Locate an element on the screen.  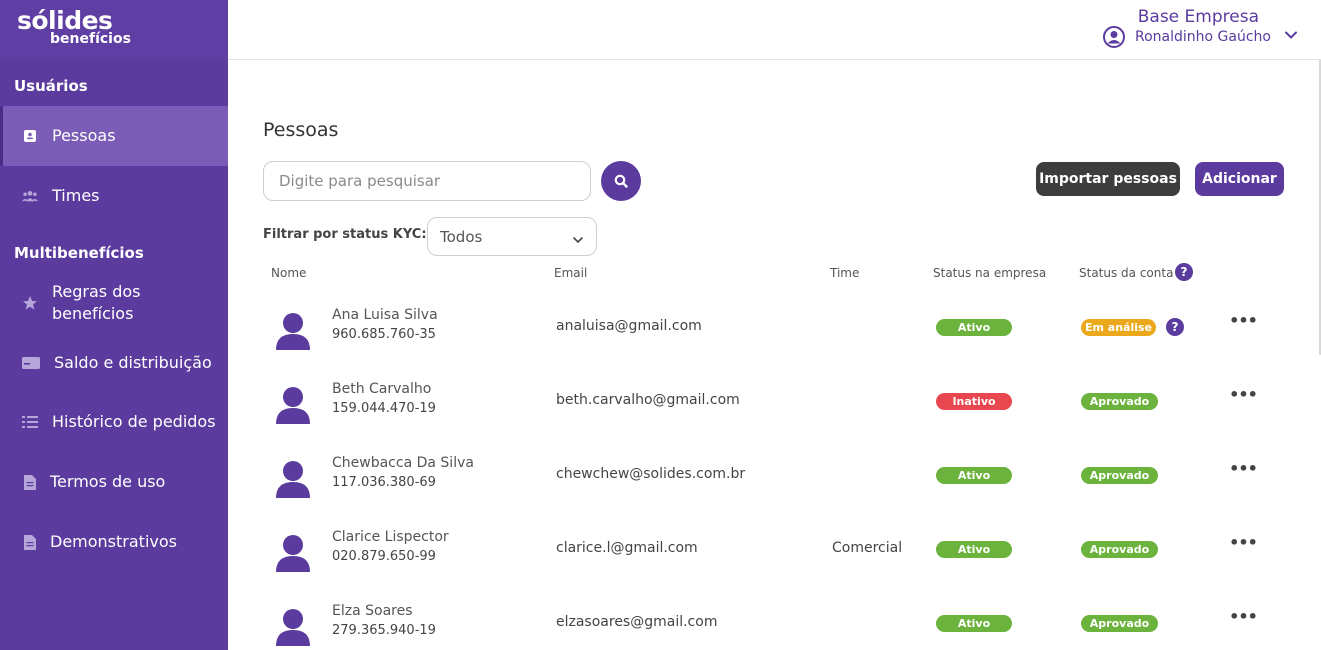
person-cpf: 159.044.470-19 is located at coordinates (384, 408).